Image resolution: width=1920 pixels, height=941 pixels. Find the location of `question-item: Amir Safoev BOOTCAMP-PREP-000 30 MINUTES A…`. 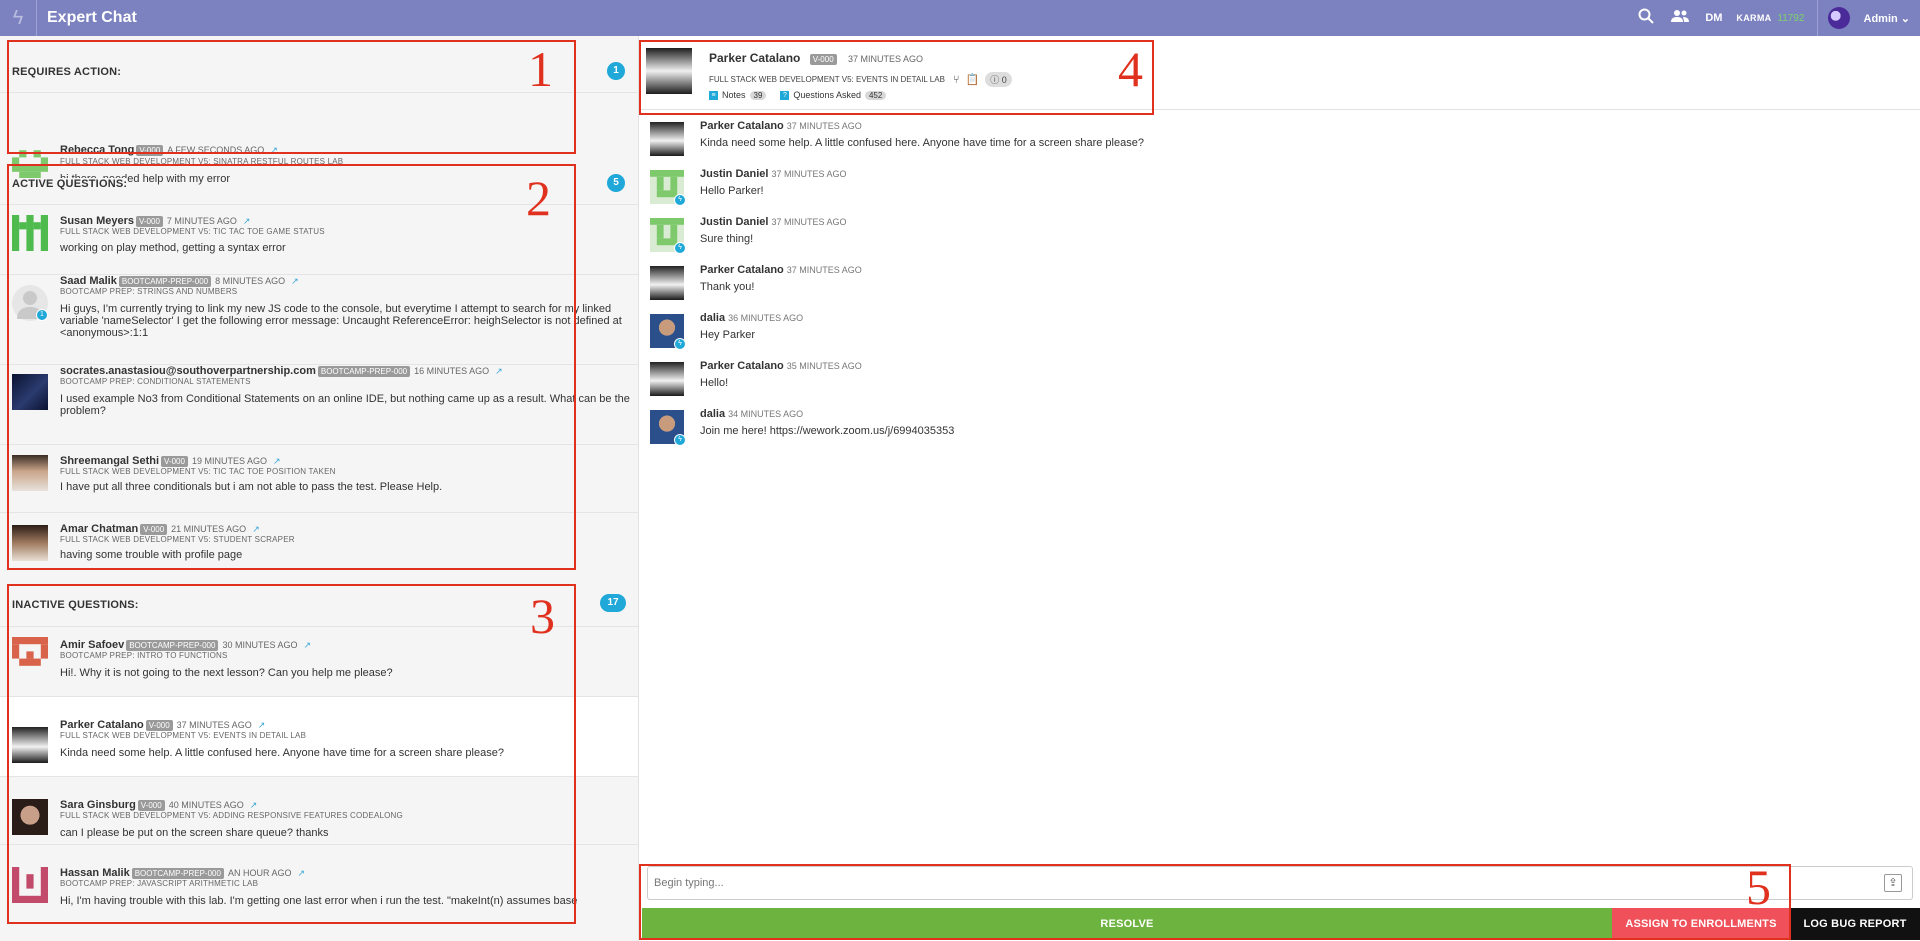

question-item: Amir Safoev BOOTCAMP-PREP-000 30 MINUTES A… is located at coordinates (319, 661).